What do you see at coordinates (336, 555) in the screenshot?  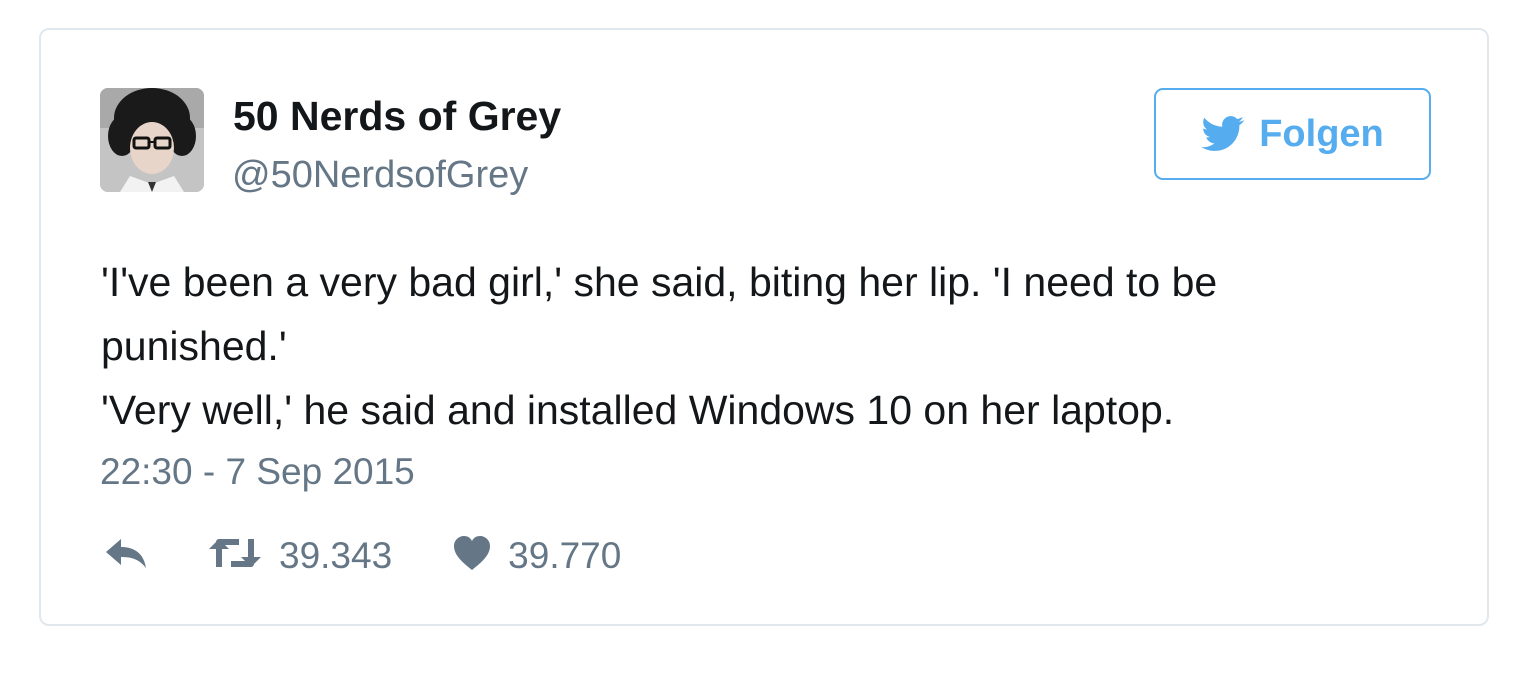 I see `retweet-count: 39.343` at bounding box center [336, 555].